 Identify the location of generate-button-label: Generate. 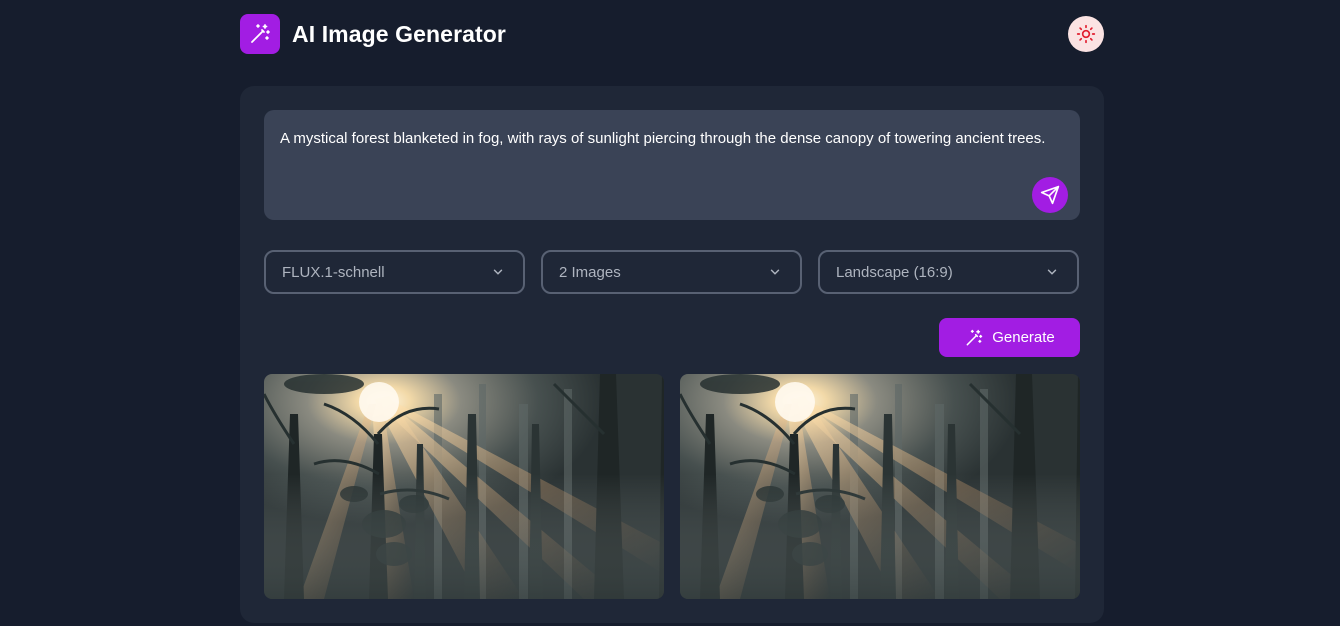
(1023, 337).